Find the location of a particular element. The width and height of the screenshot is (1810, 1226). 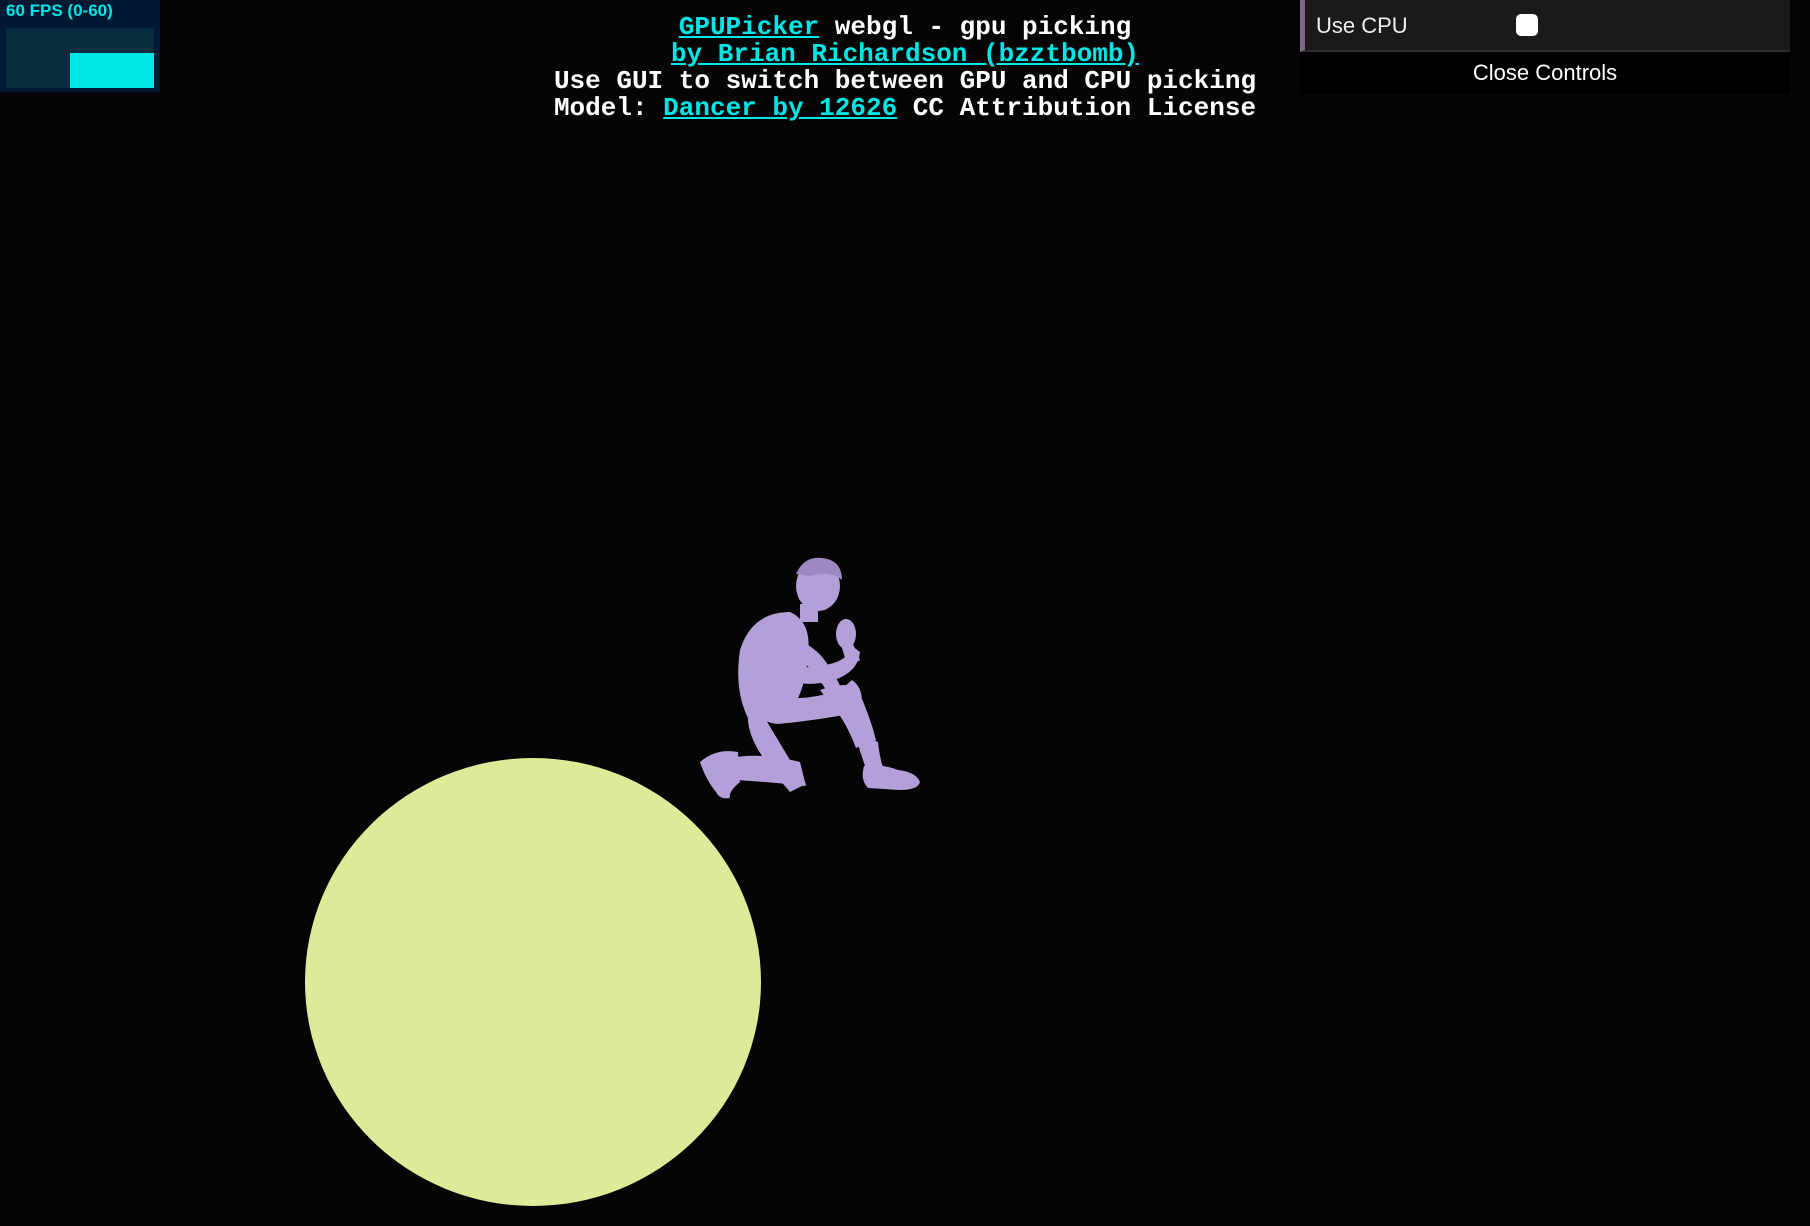

use-cpu-checkbox is located at coordinates (1527, 25).